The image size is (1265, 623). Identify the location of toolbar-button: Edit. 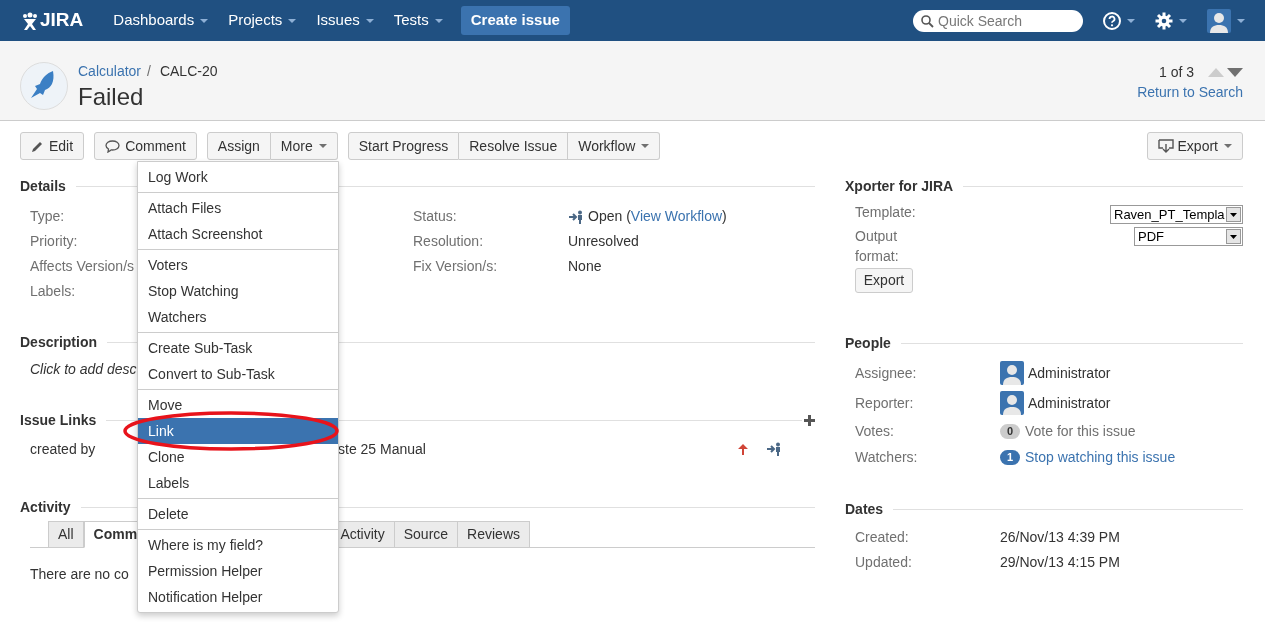
(52, 146).